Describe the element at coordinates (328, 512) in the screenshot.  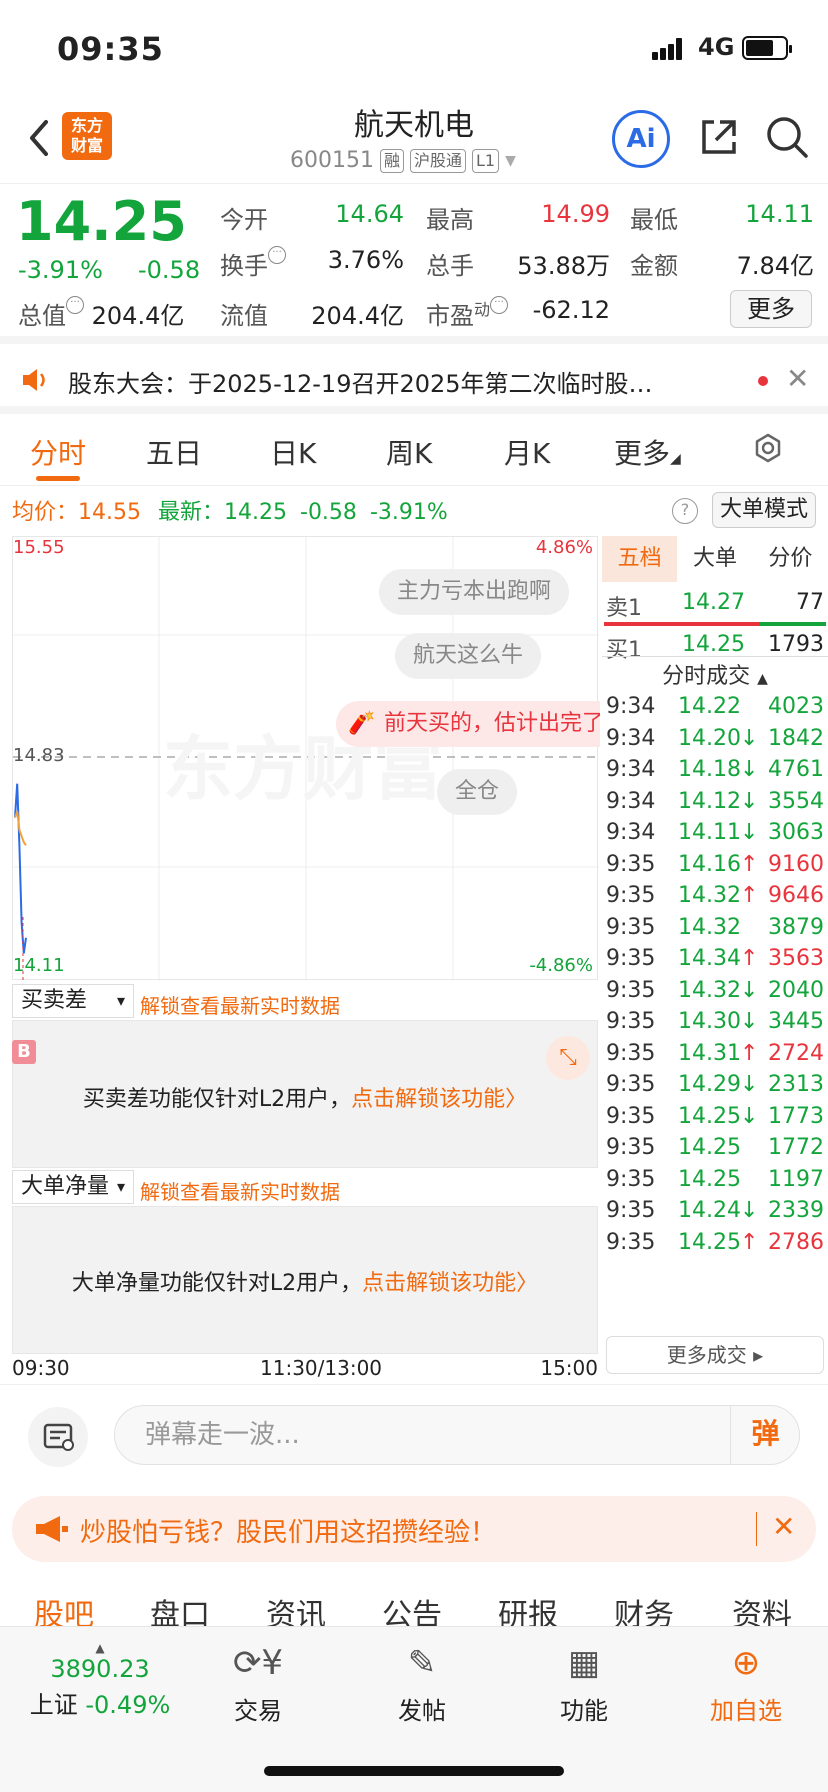
I see `latest-change: -0.58` at that location.